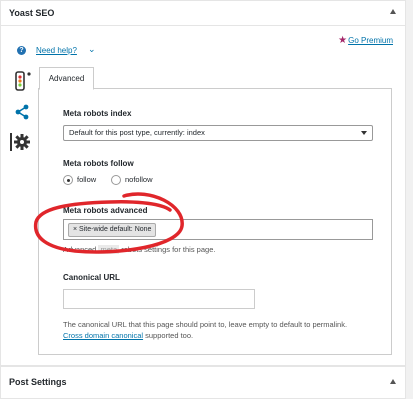 The height and width of the screenshot is (399, 413). Describe the element at coordinates (32, 13) in the screenshot. I see `panel-title: Yoast SEO` at that location.